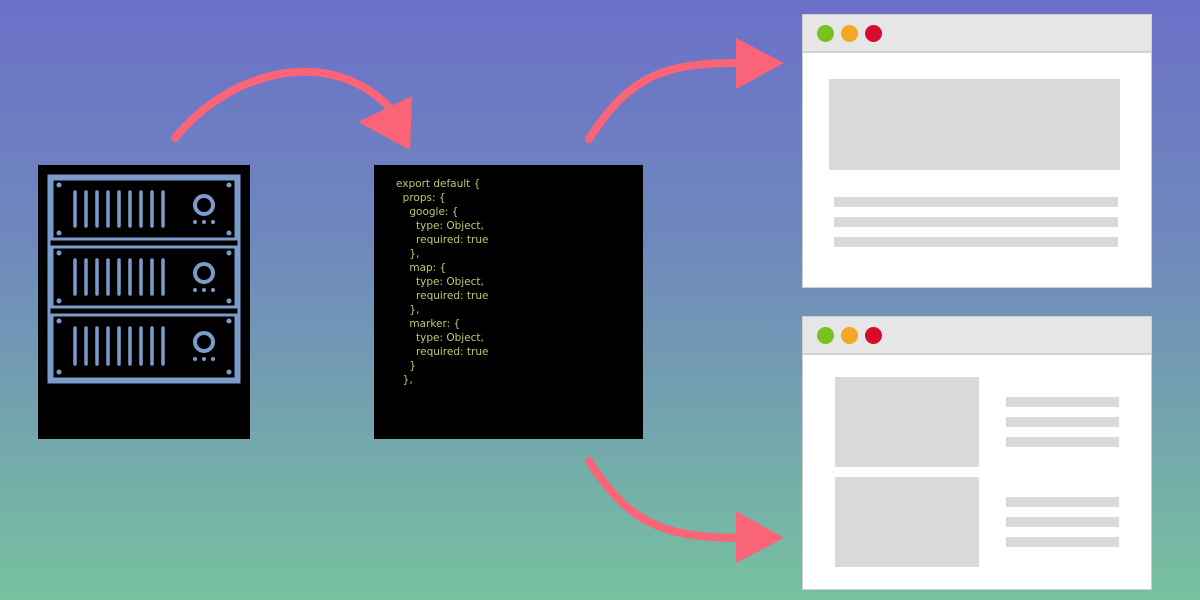 Image resolution: width=1200 pixels, height=600 pixels. I want to click on arrow-code-to-browser-top, so click(667, 100).